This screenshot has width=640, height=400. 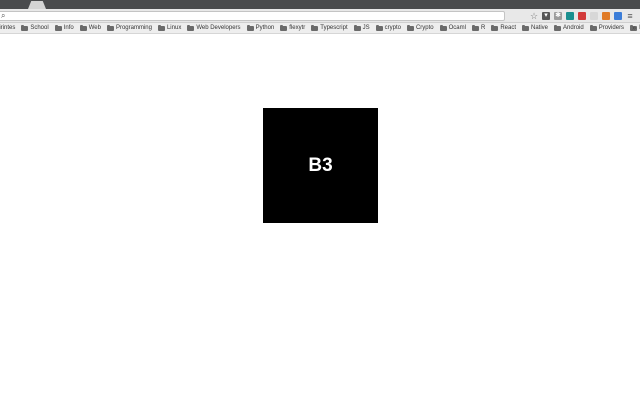 What do you see at coordinates (68, 28) in the screenshot?
I see `bookmark-label: Info` at bounding box center [68, 28].